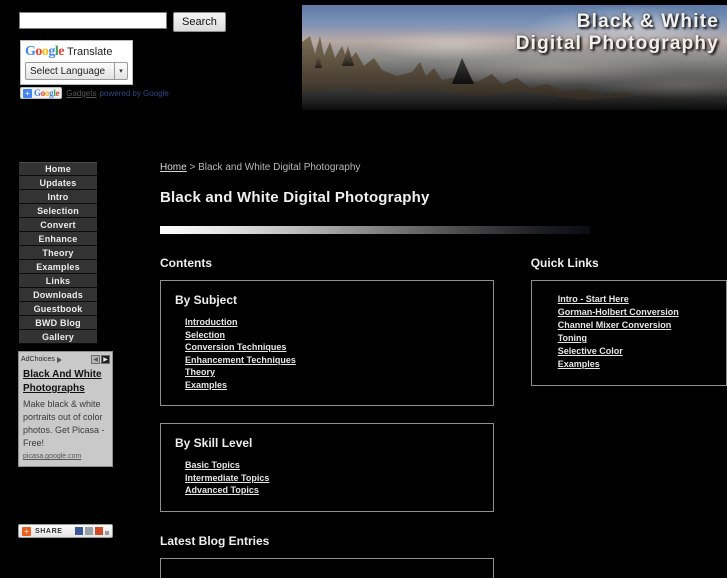 This screenshot has height=578, width=727. Describe the element at coordinates (206, 300) in the screenshot. I see `by-subject-title: By Subject` at that location.